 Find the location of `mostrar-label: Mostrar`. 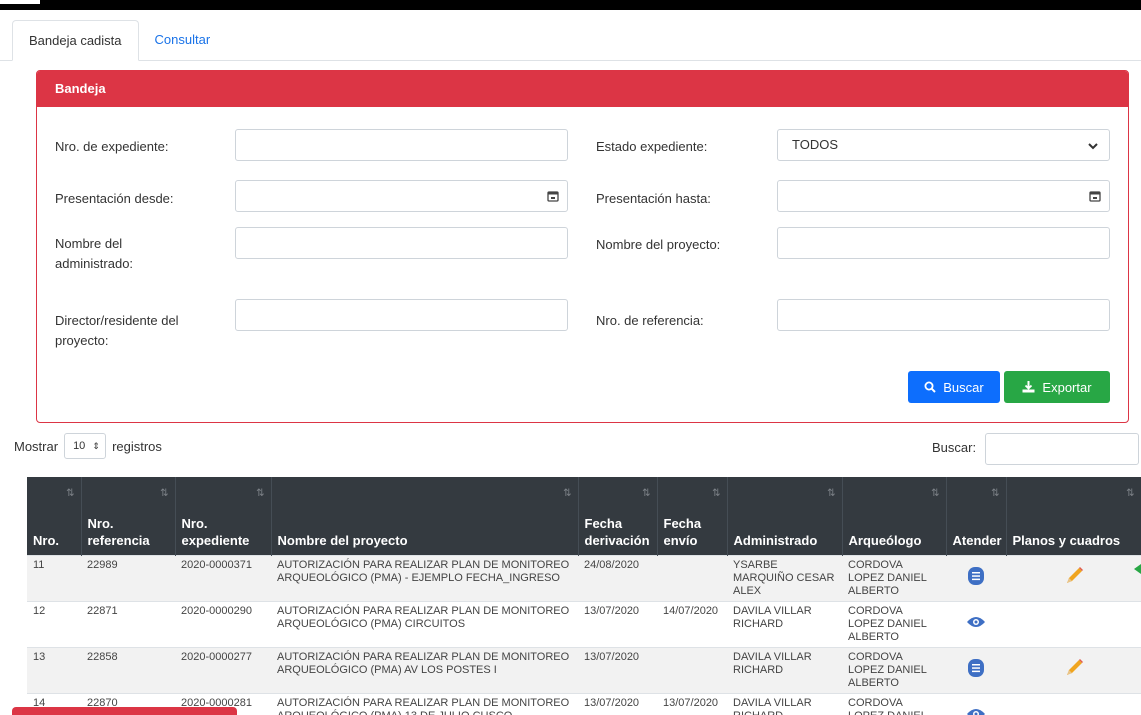

mostrar-label: Mostrar is located at coordinates (36, 446).